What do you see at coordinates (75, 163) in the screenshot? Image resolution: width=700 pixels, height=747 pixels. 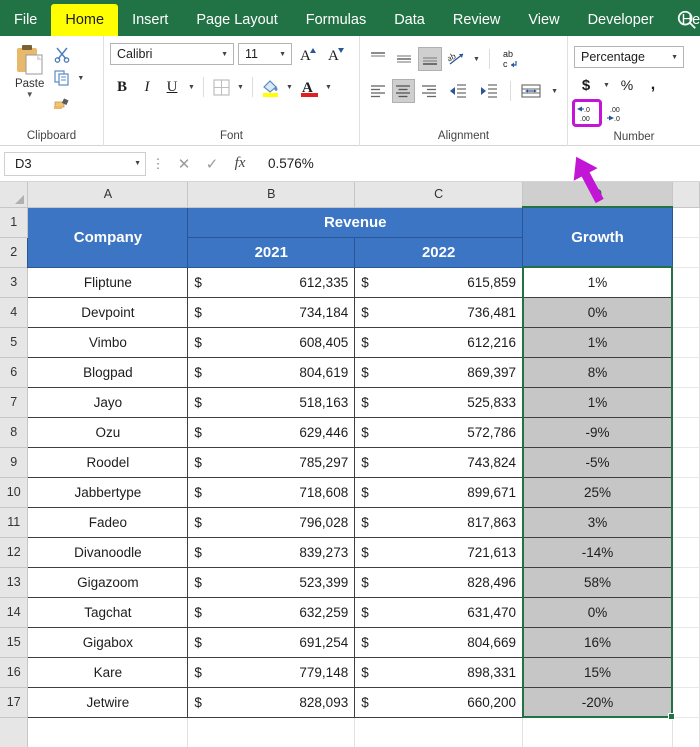 I see `name-box: D3 ▼` at bounding box center [75, 163].